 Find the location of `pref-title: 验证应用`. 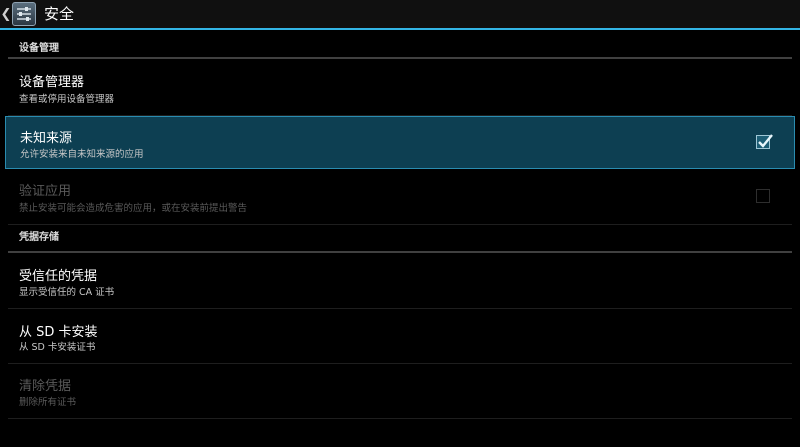

pref-title: 验证应用 is located at coordinates (45, 191).